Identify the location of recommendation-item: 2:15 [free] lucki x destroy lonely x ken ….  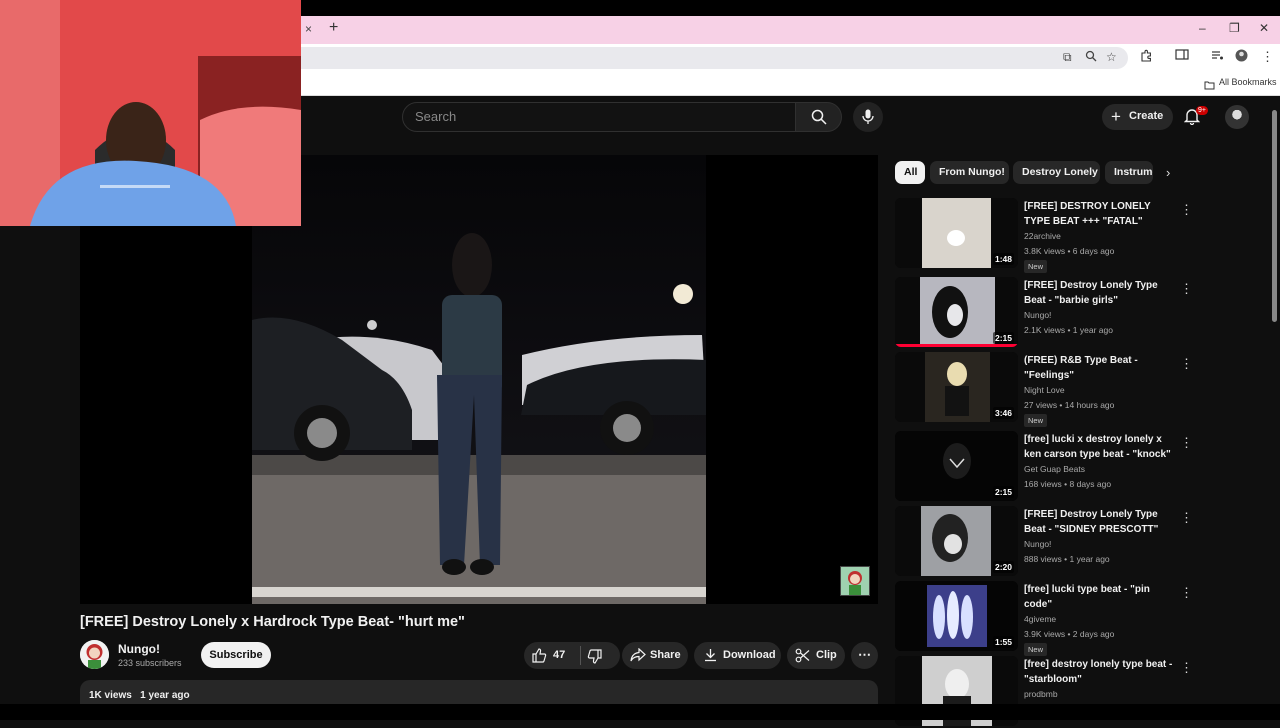
(1044, 467).